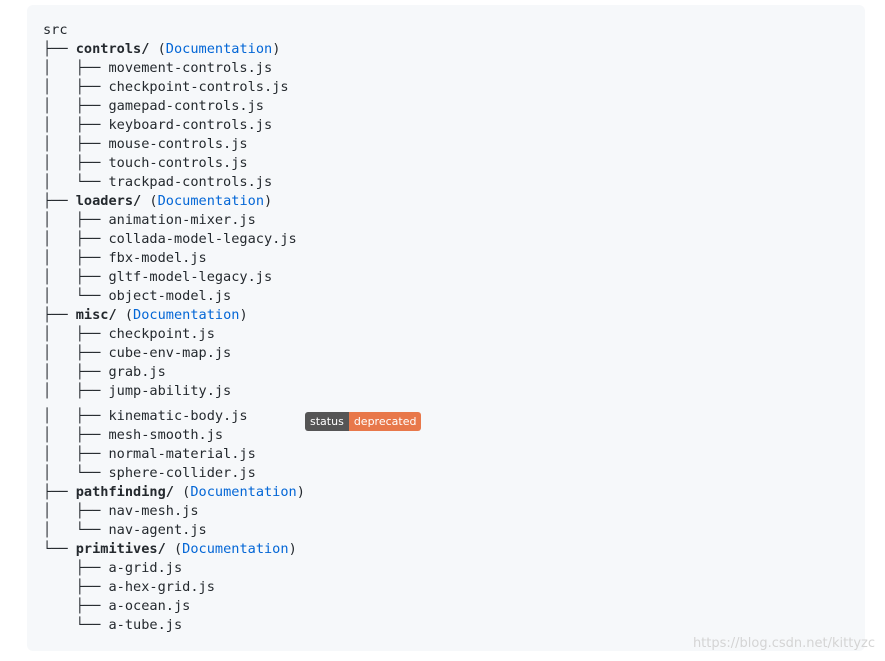  Describe the element at coordinates (174, 258) in the screenshot. I see `tree-file-row: │ ├── fbx-model.js` at that location.